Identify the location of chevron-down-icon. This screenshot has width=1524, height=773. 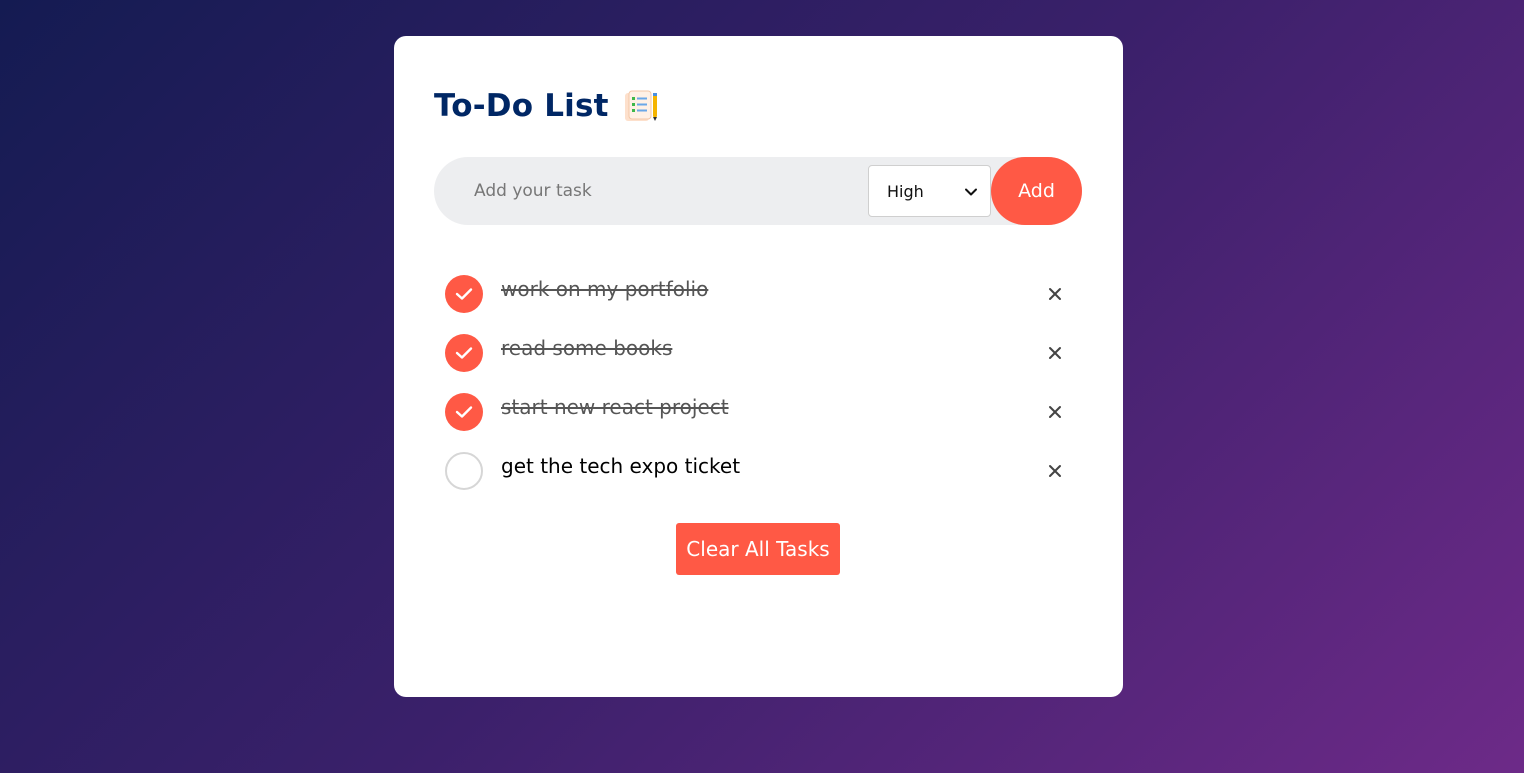
(971, 191).